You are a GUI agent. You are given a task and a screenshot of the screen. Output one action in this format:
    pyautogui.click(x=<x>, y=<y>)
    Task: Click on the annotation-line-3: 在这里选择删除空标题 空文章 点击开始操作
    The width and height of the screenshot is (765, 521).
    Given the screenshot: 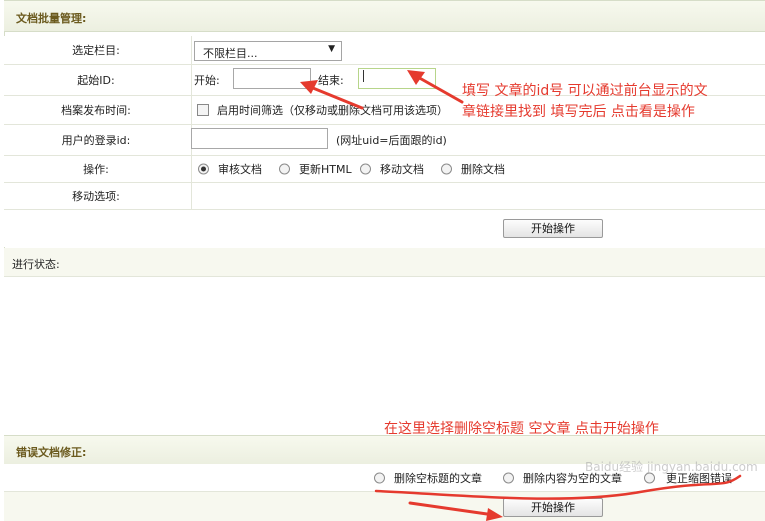 What is the action you would take?
    pyautogui.click(x=521, y=429)
    